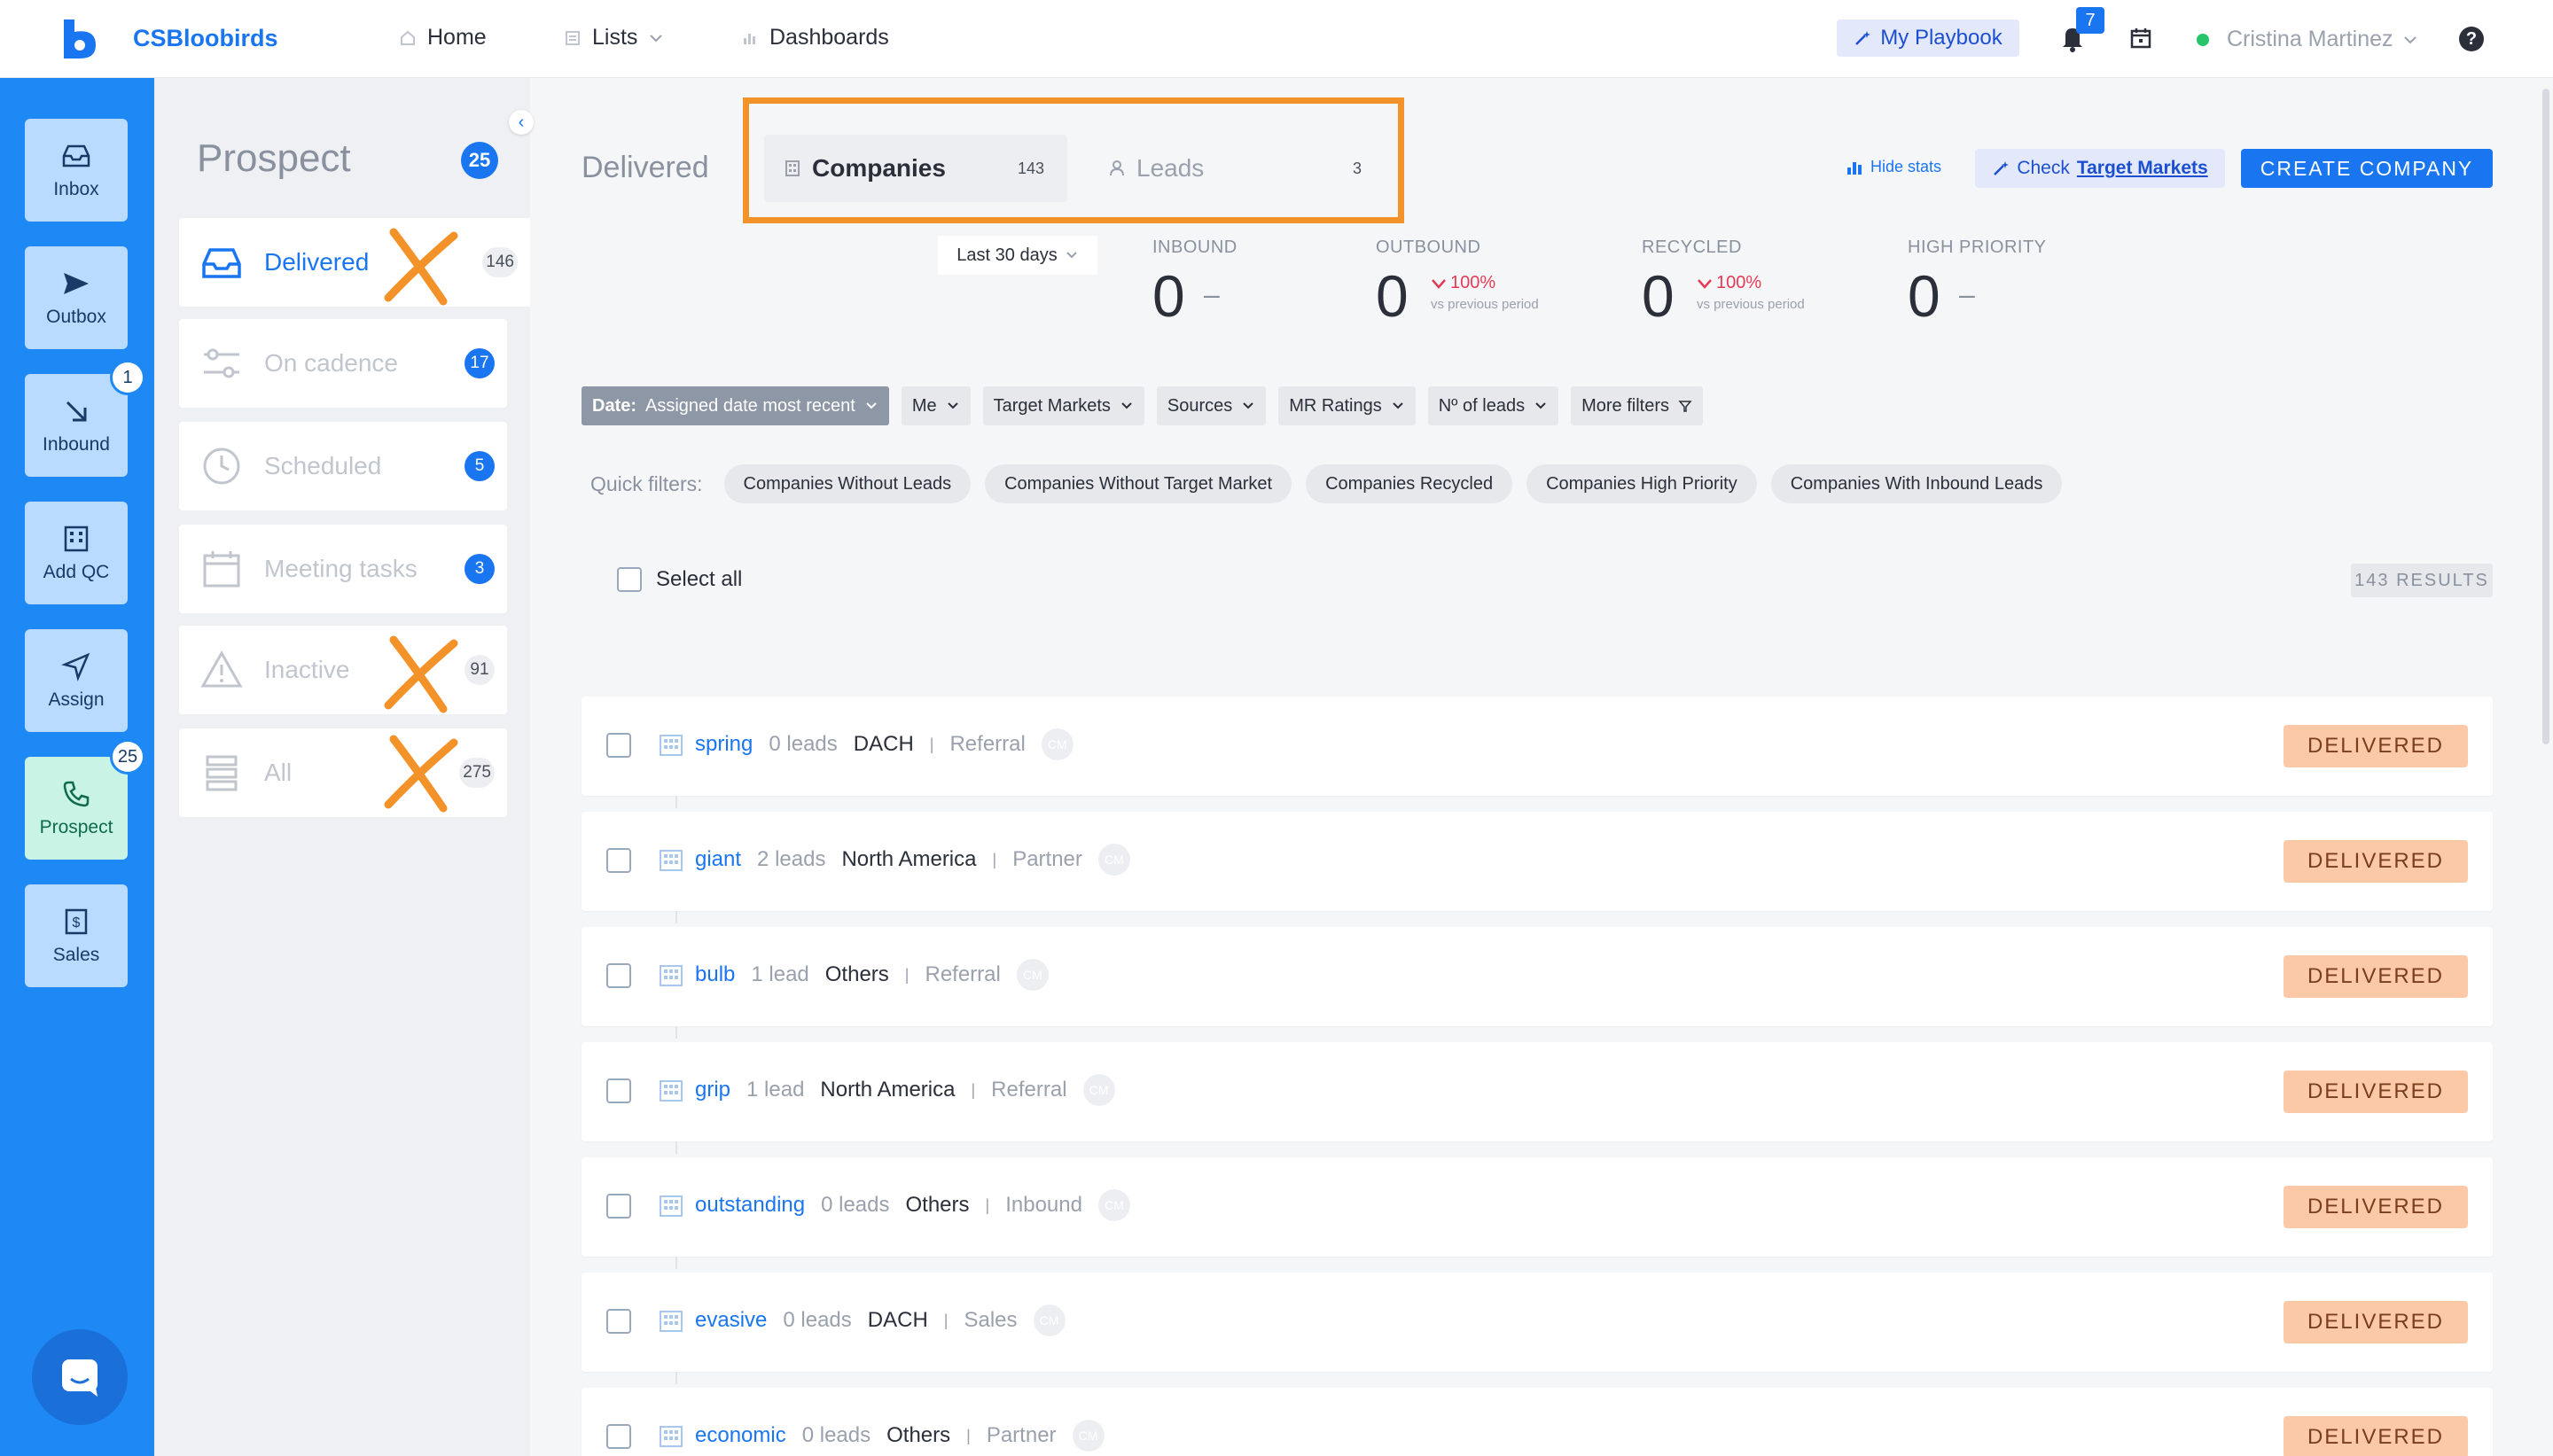 The image size is (2553, 1456). Describe the element at coordinates (645, 167) in the screenshot. I see `page-title: Delivered` at that location.